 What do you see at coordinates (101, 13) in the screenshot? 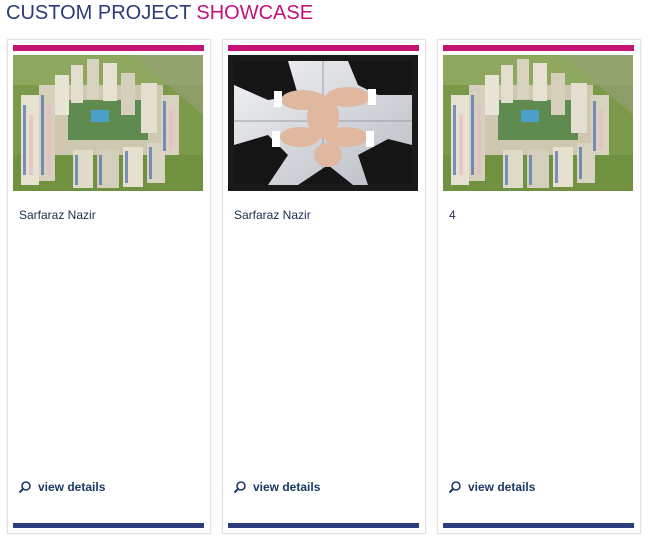
I see `heading-custom-project: CUSTOM PROJECT` at bounding box center [101, 13].